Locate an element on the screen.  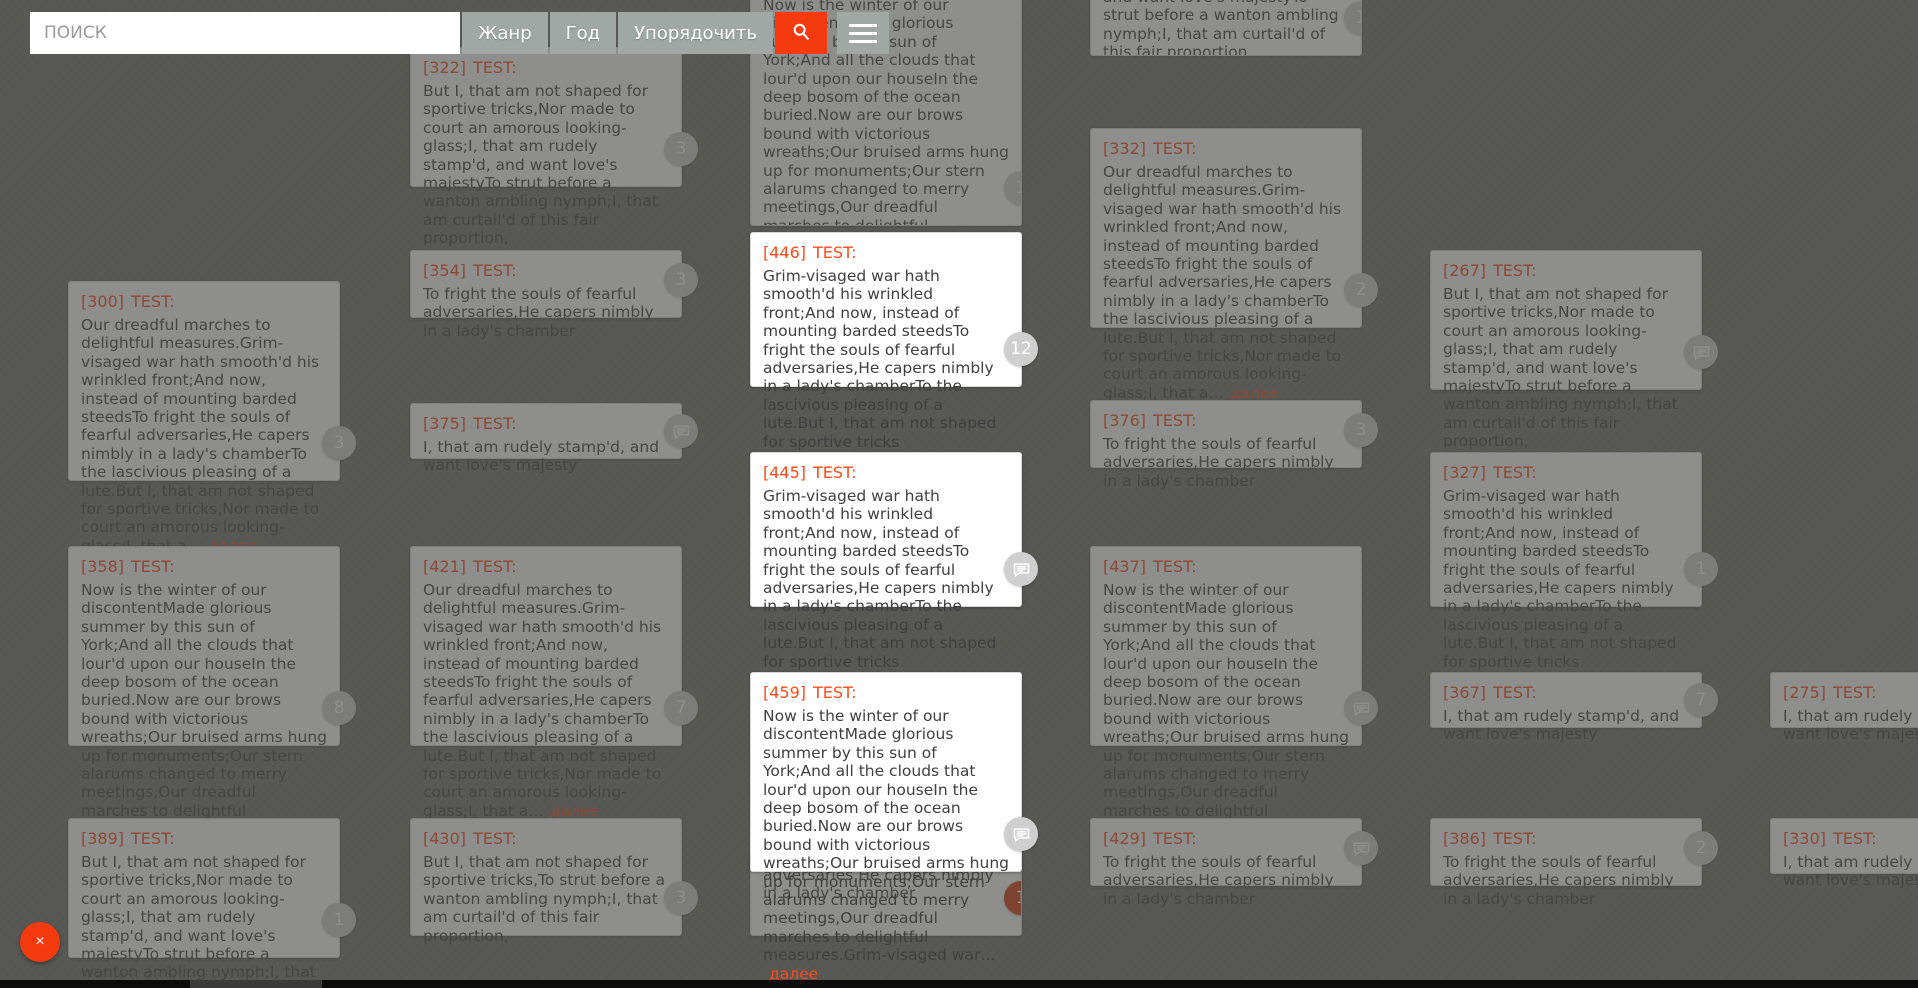
hamburger-menu-button is located at coordinates (862, 33).